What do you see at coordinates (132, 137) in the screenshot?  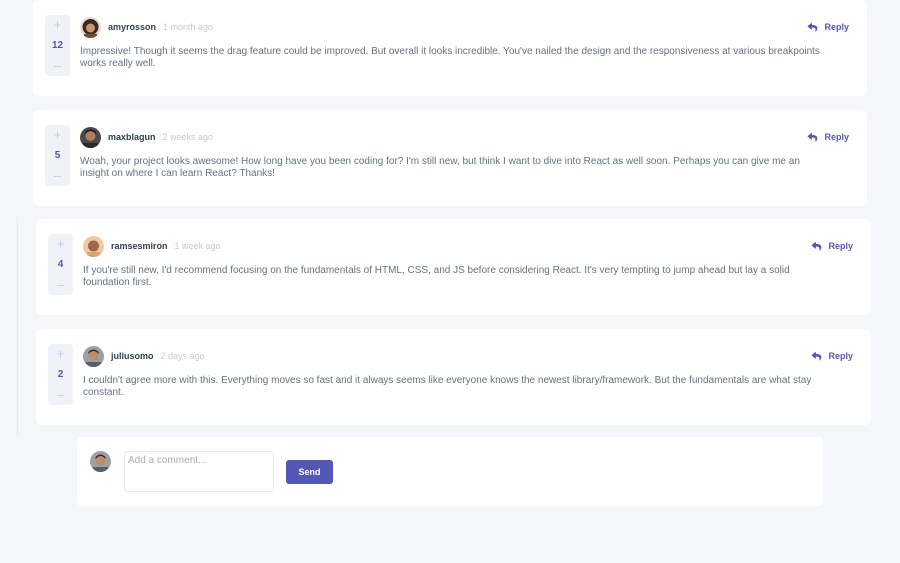 I see `username: maxblagun` at bounding box center [132, 137].